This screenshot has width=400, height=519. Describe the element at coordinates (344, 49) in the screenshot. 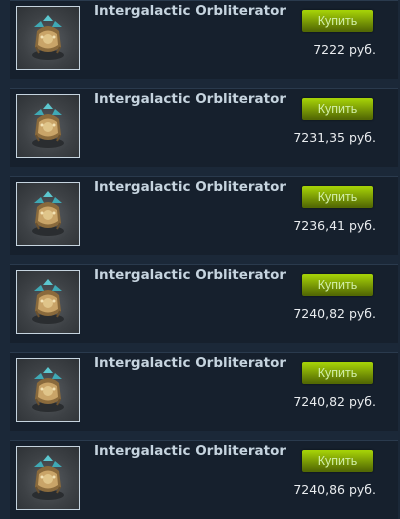

I see `item-price: 7222 руб.` at that location.